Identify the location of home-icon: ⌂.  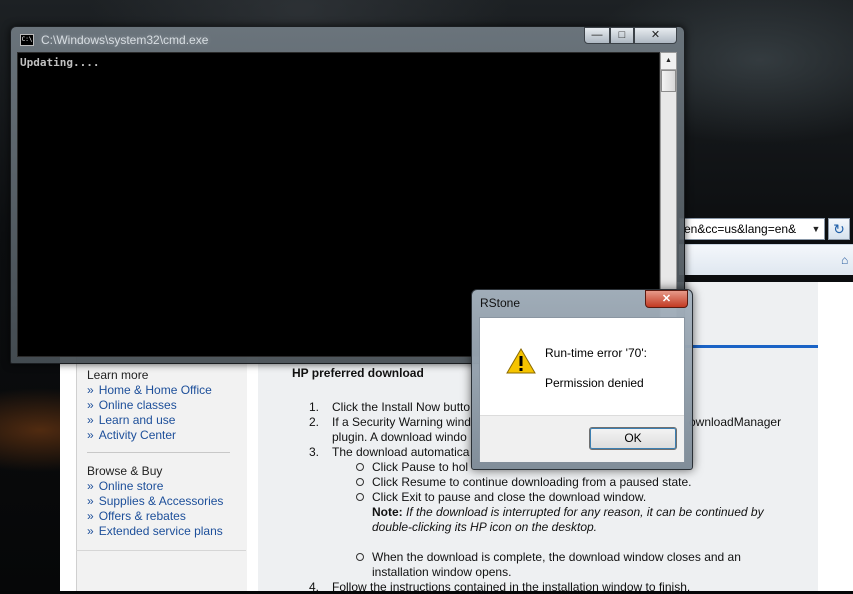
(847, 260).